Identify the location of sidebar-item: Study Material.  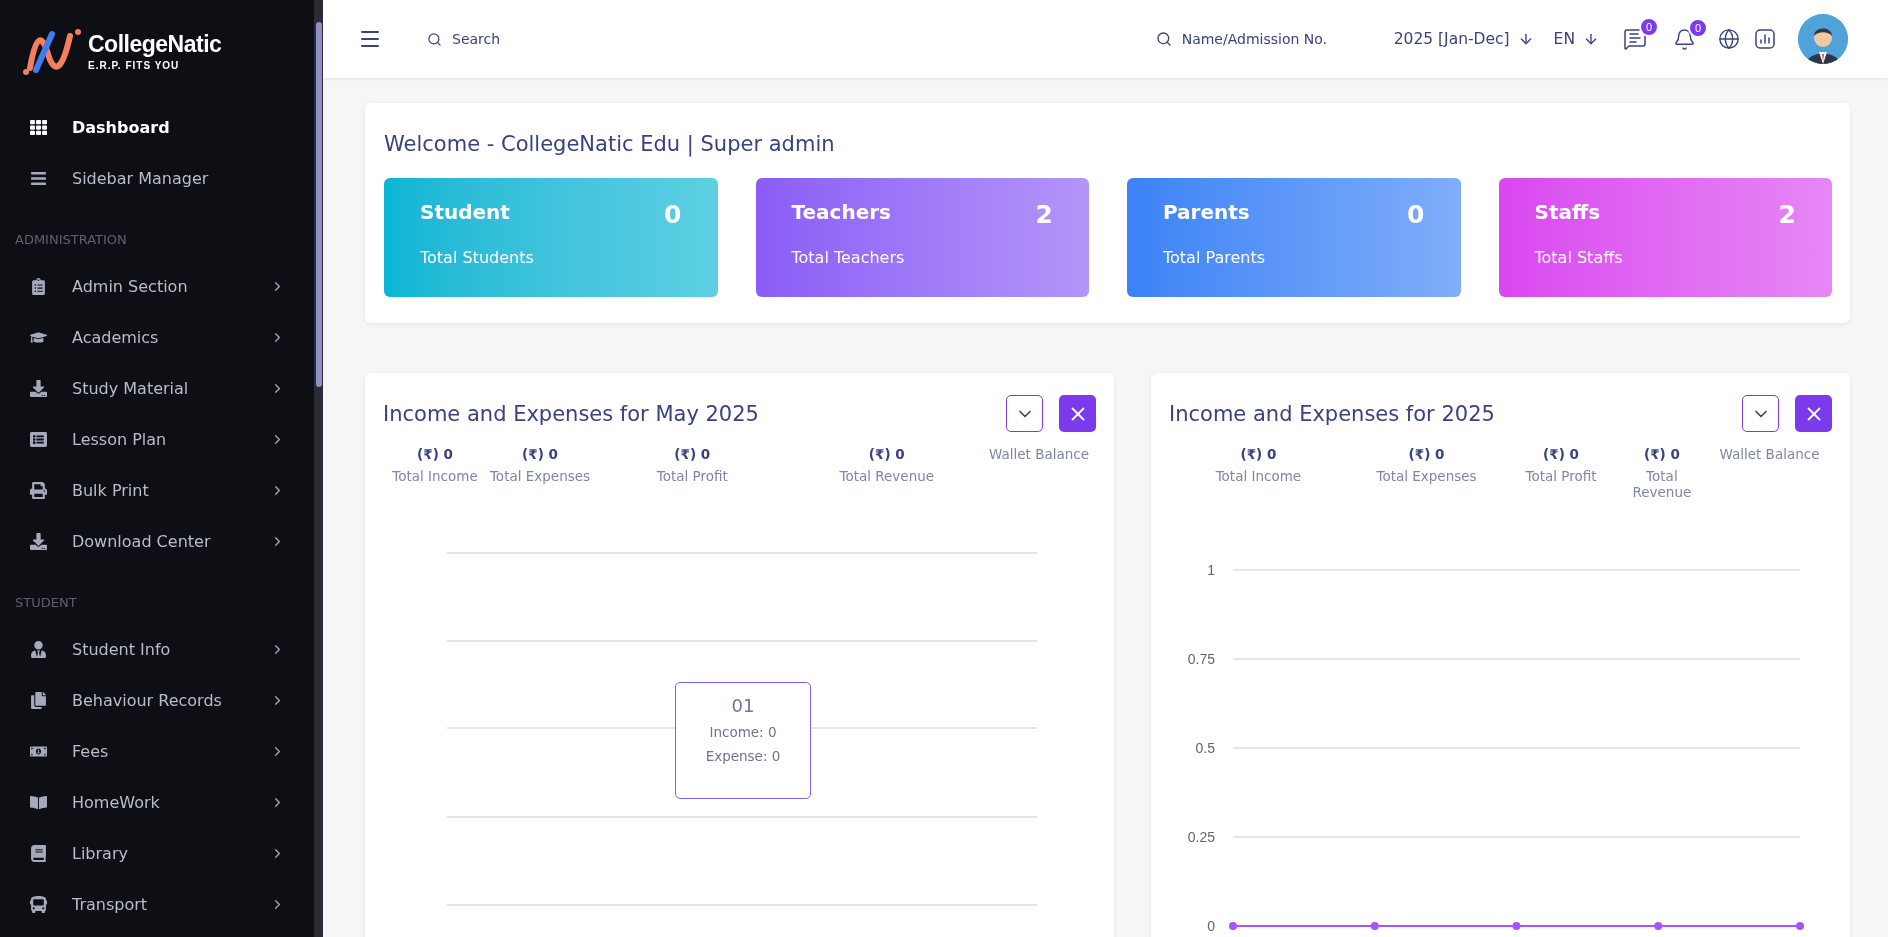
(156, 388).